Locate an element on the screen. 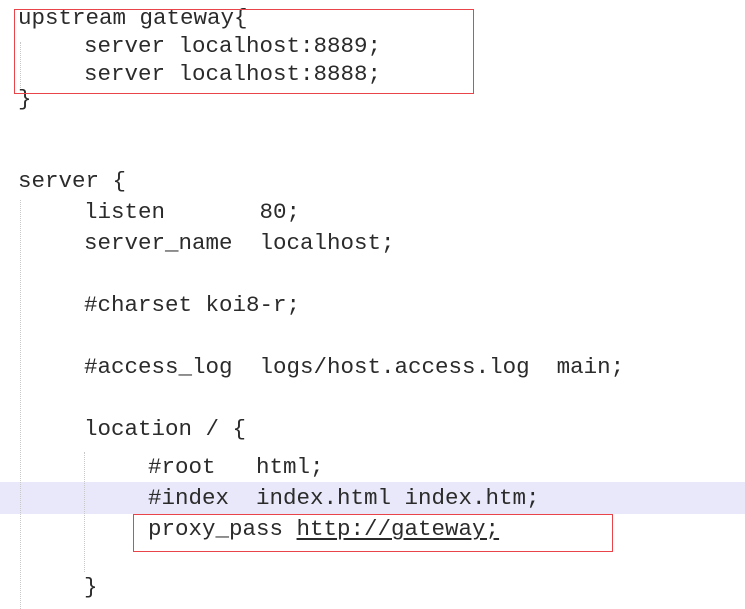 The width and height of the screenshot is (745, 609). code-line-location-close: } is located at coordinates (91, 587).